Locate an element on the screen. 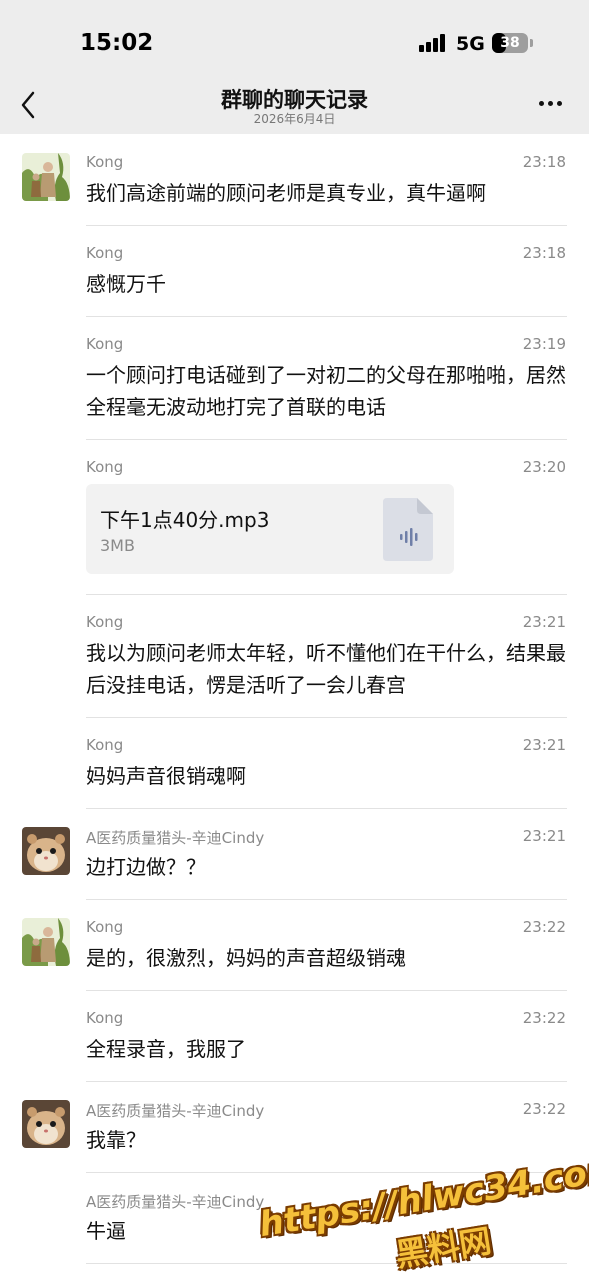  message-text: 我以为顾问老师太年轻，听不懂他们在干什么，结果最后没挂电话，愣是活听了一会儿春宫 is located at coordinates (326, 669).